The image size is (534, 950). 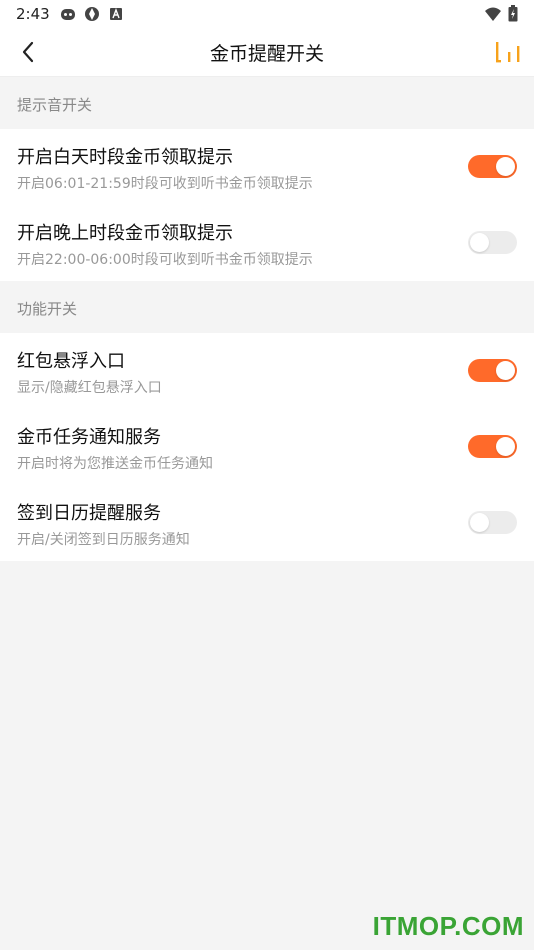 What do you see at coordinates (67, 14) in the screenshot?
I see `app-icon` at bounding box center [67, 14].